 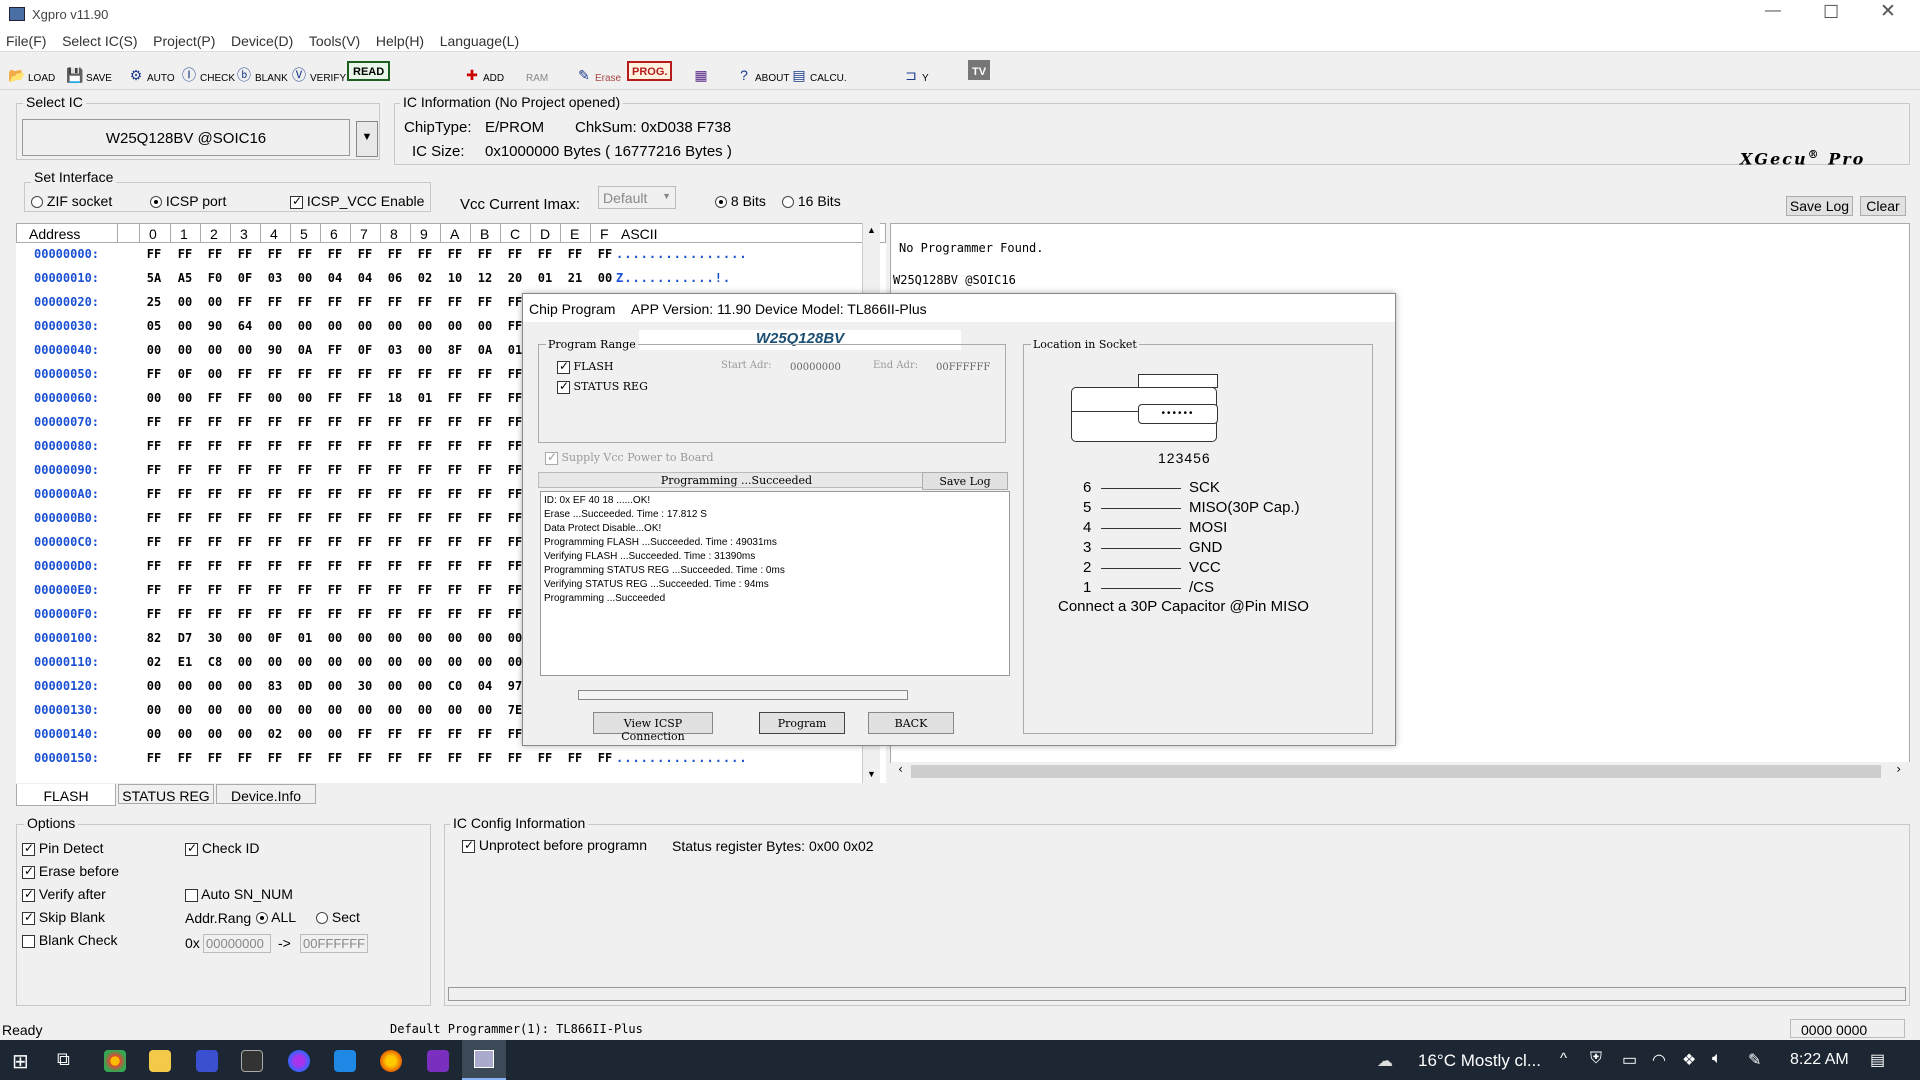 What do you see at coordinates (185, 638) in the screenshot?
I see `hex-byte: D7` at bounding box center [185, 638].